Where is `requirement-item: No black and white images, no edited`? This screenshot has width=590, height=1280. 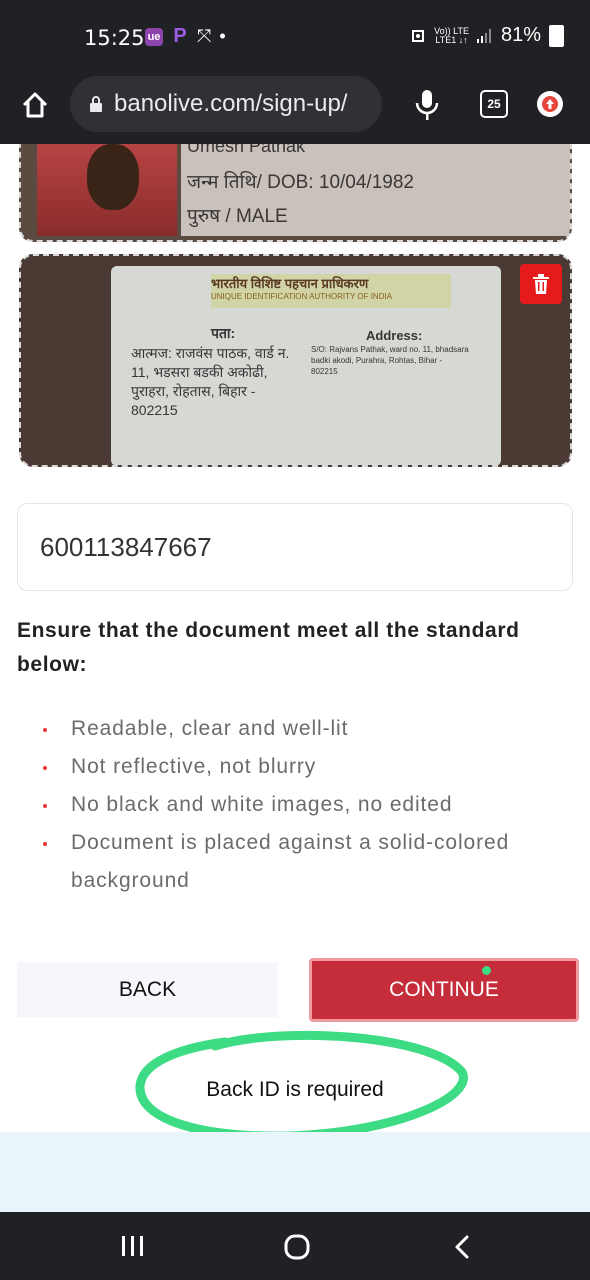 requirement-item: No black and white images, no edited is located at coordinates (310, 805).